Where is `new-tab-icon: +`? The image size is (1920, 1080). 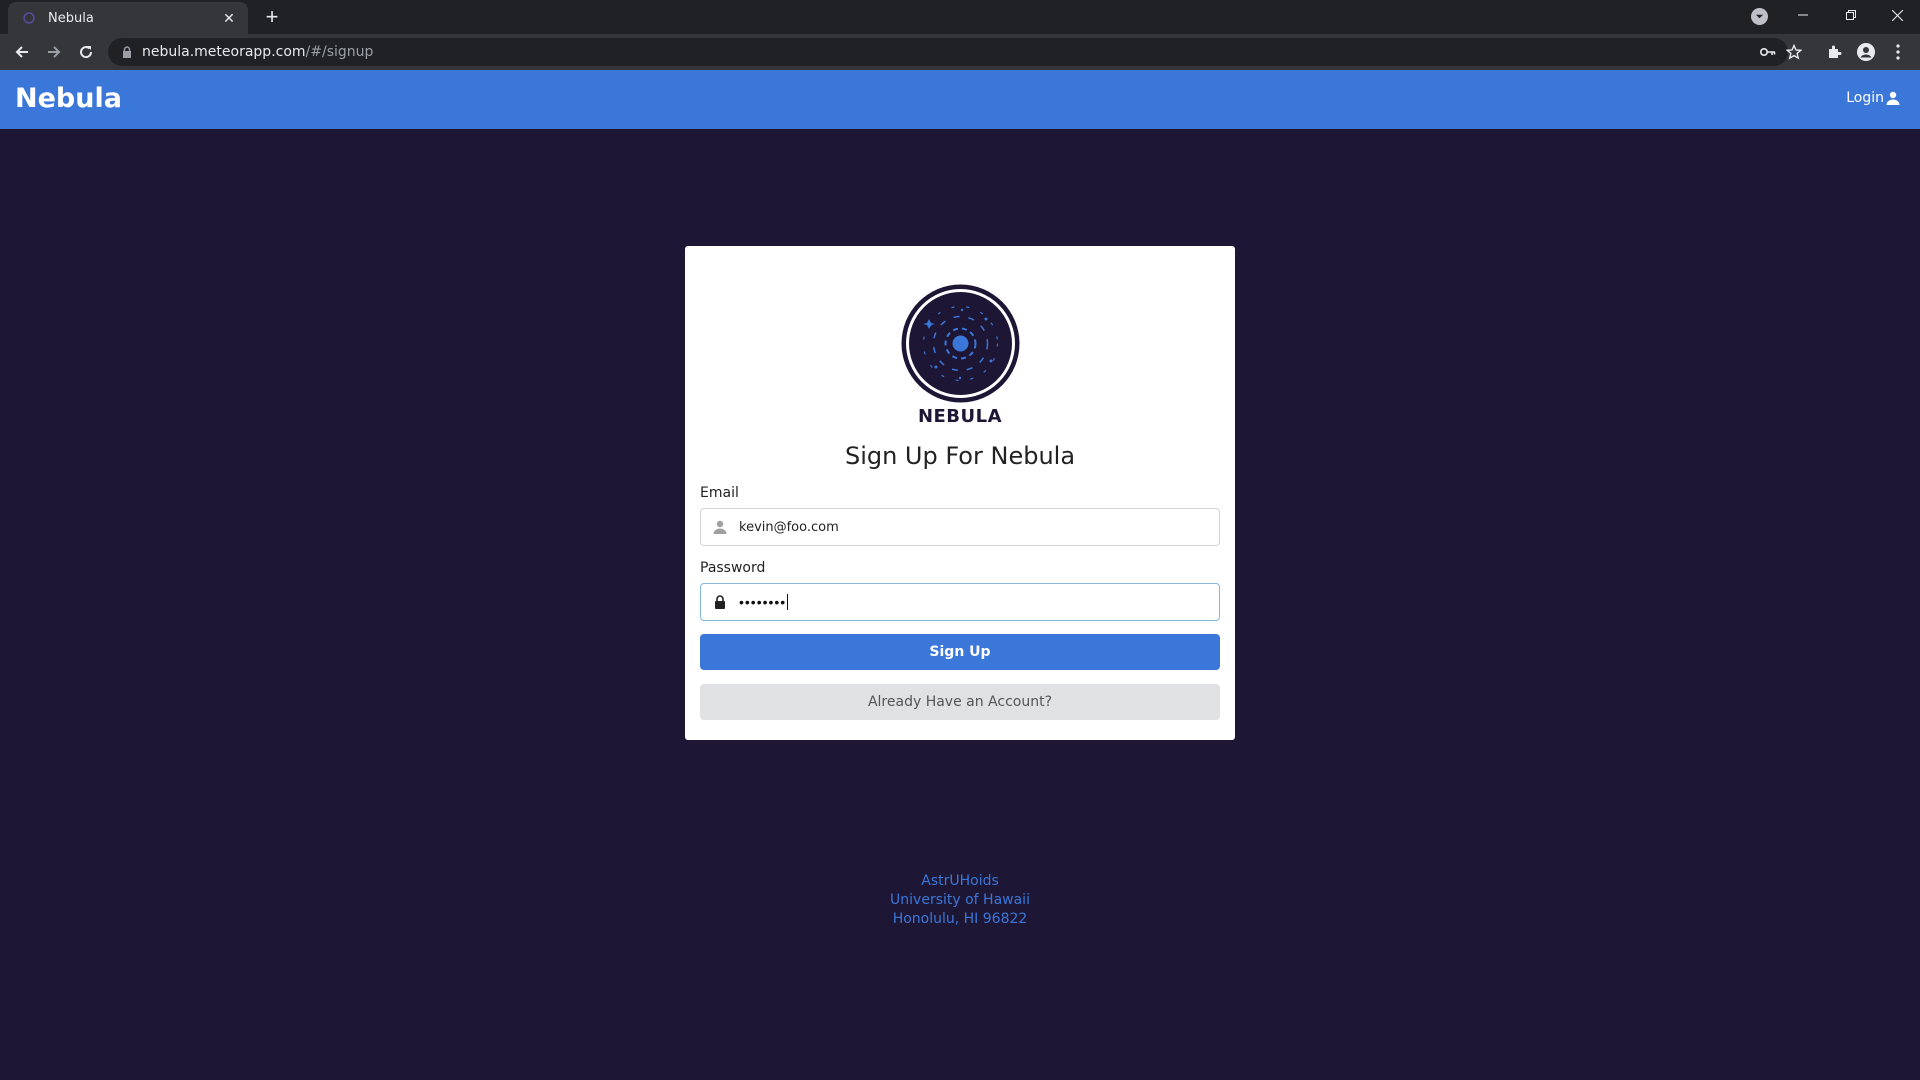 new-tab-icon: + is located at coordinates (272, 18).